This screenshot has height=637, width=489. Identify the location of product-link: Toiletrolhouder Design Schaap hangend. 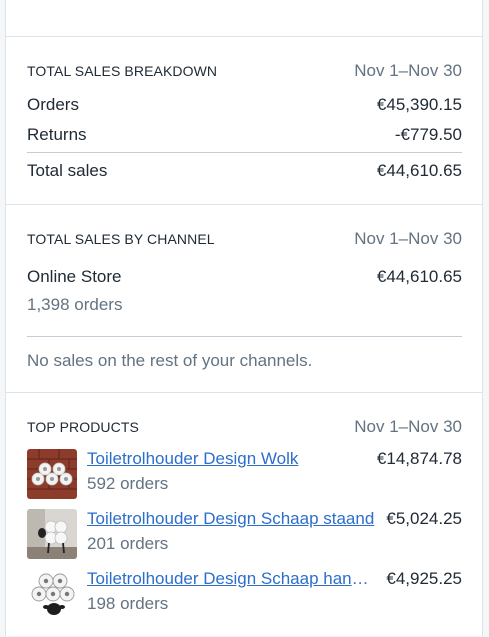
(232, 579).